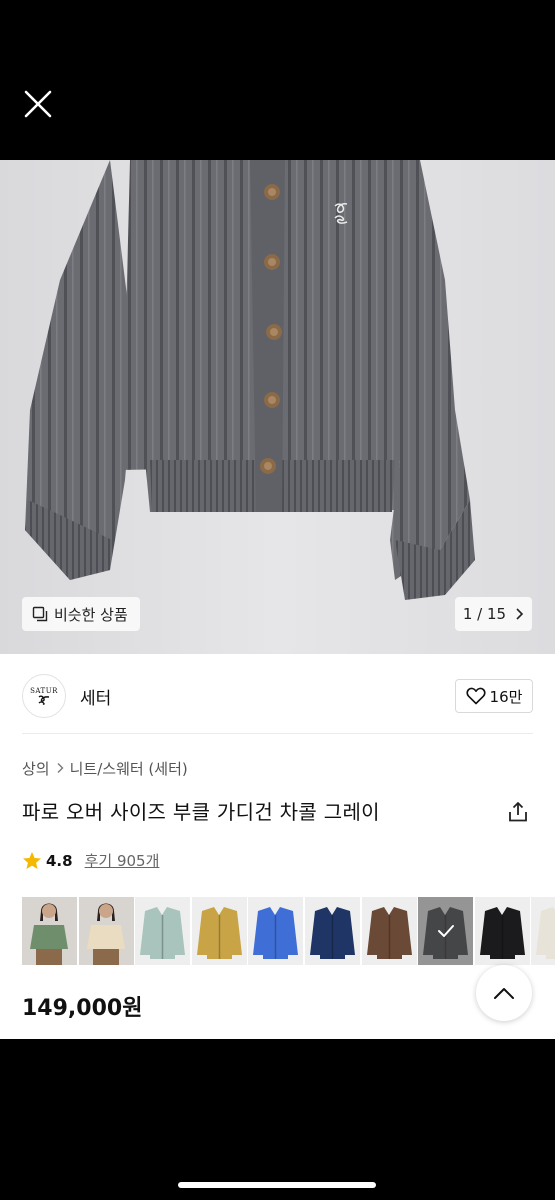 The image size is (555, 1200). Describe the element at coordinates (276, 931) in the screenshot. I see `color-swatch-blue` at that location.